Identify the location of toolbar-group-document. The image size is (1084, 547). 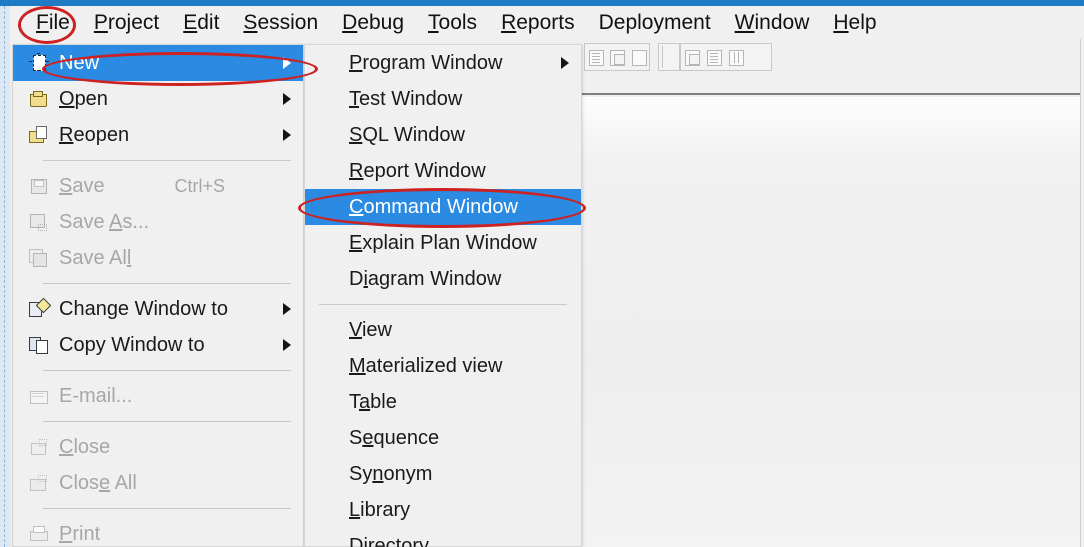
(617, 57).